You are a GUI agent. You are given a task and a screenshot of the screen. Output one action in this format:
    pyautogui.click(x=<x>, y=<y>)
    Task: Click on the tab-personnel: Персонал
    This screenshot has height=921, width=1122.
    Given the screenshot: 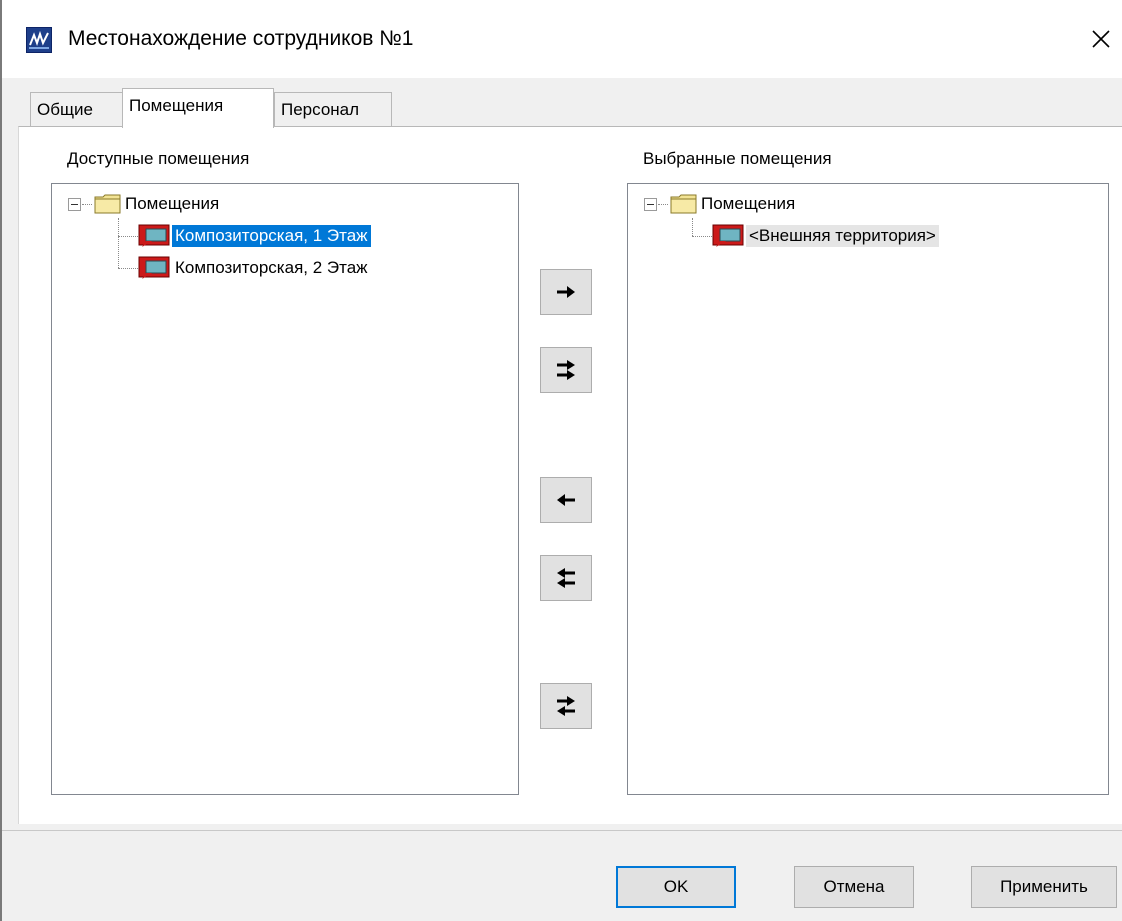 What is the action you would take?
    pyautogui.click(x=333, y=110)
    